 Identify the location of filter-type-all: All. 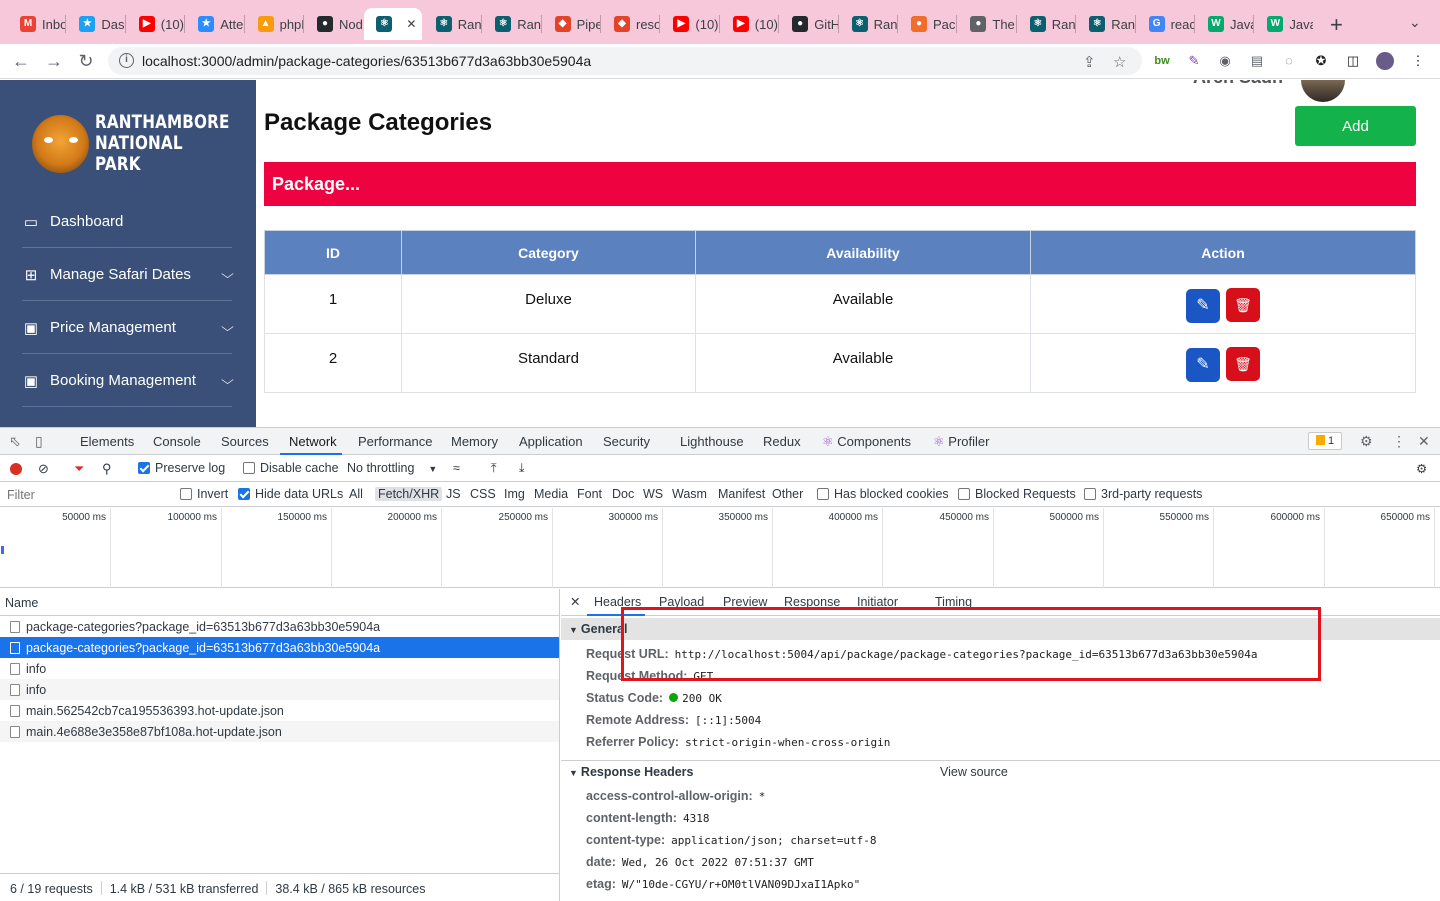
(356, 494).